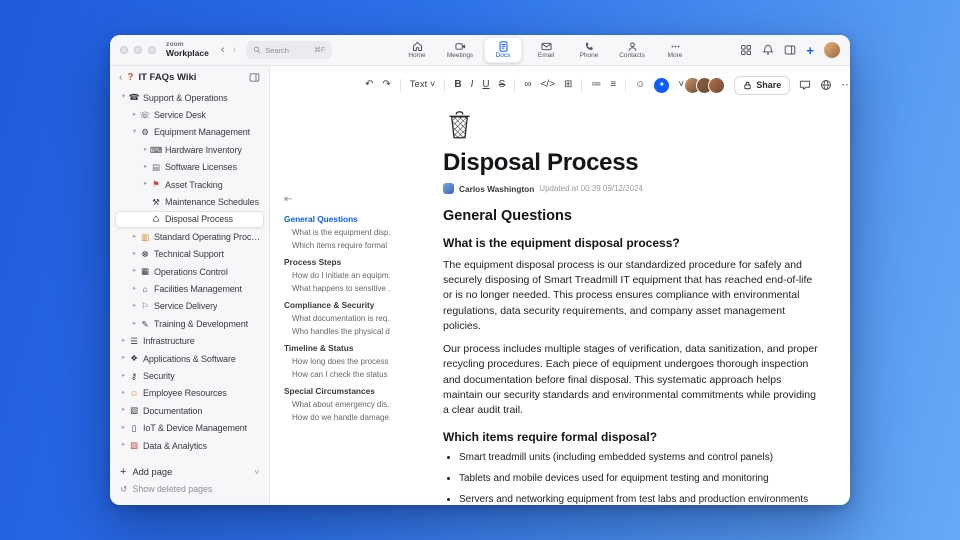 This screenshot has height=540, width=960. Describe the element at coordinates (223, 50) in the screenshot. I see `history-back-button: ‹` at that location.